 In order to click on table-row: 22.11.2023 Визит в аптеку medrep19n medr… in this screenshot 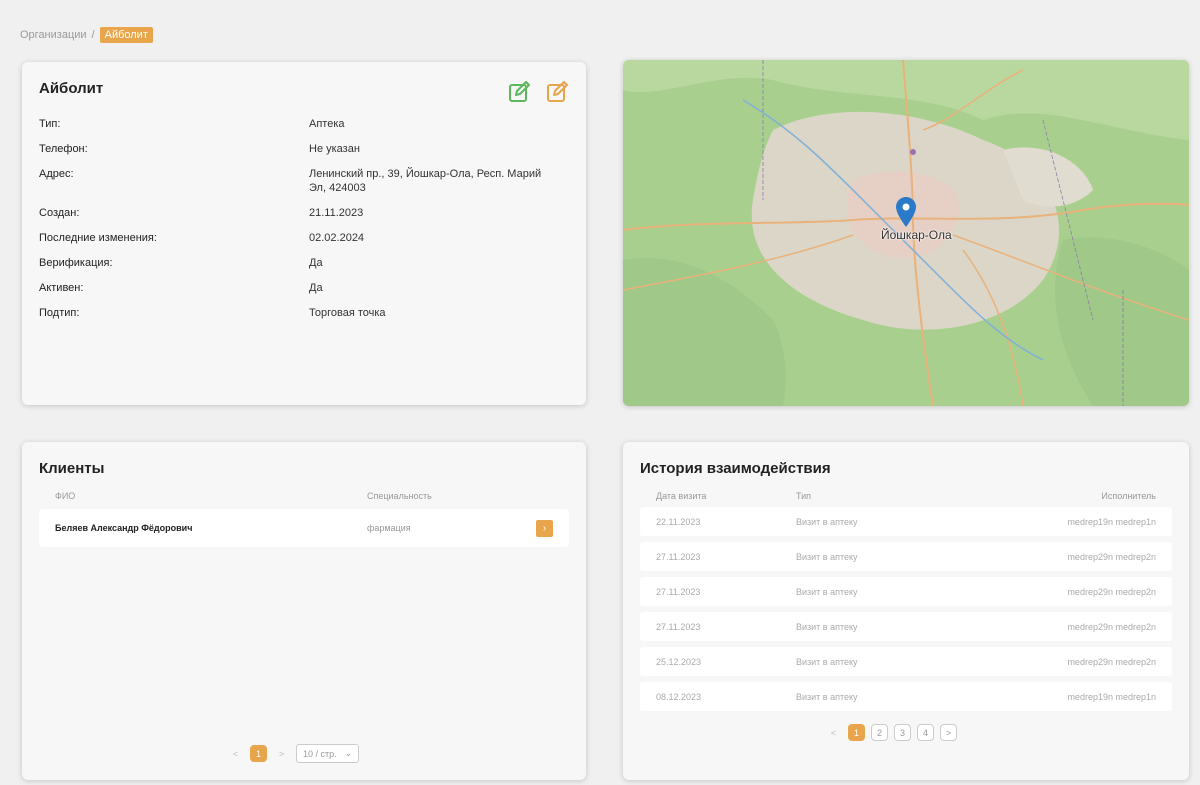, I will do `click(906, 521)`.